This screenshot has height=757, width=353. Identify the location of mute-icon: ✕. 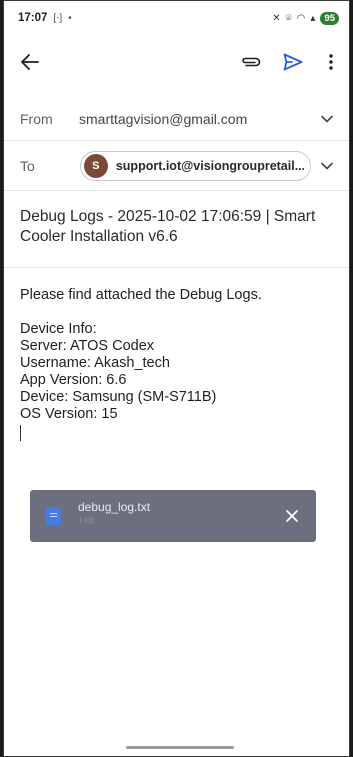
(276, 18).